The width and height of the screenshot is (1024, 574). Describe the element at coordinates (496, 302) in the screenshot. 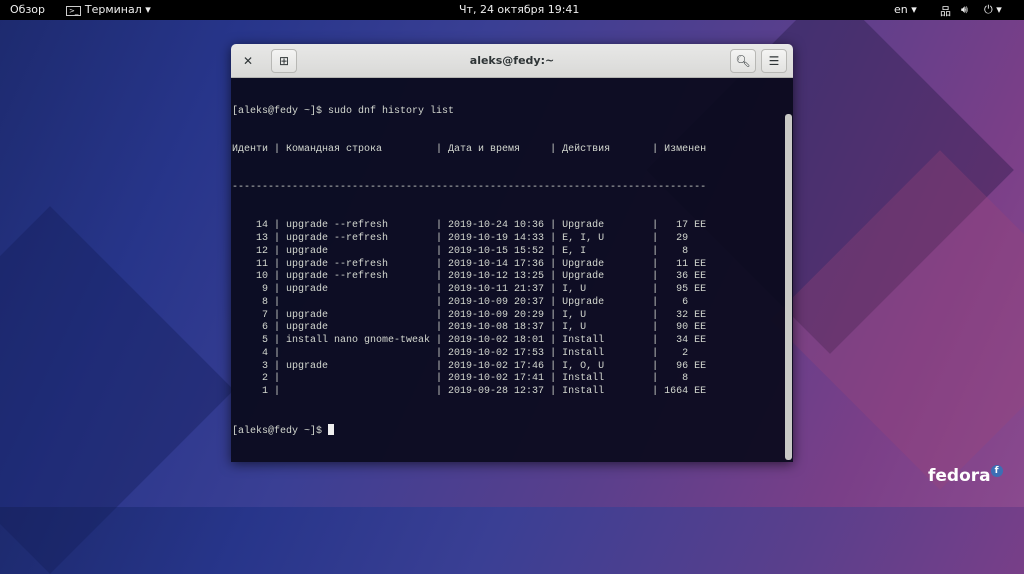

I see `row-date: 2019-10-09 20:37` at that location.